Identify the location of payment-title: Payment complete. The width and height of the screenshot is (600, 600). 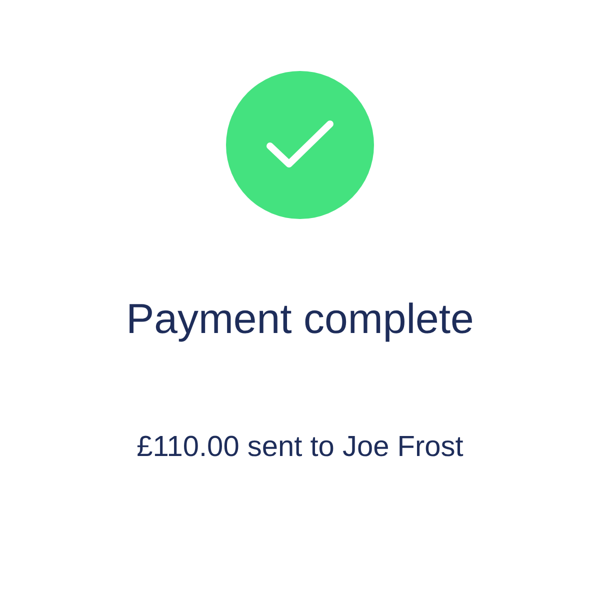
(300, 319).